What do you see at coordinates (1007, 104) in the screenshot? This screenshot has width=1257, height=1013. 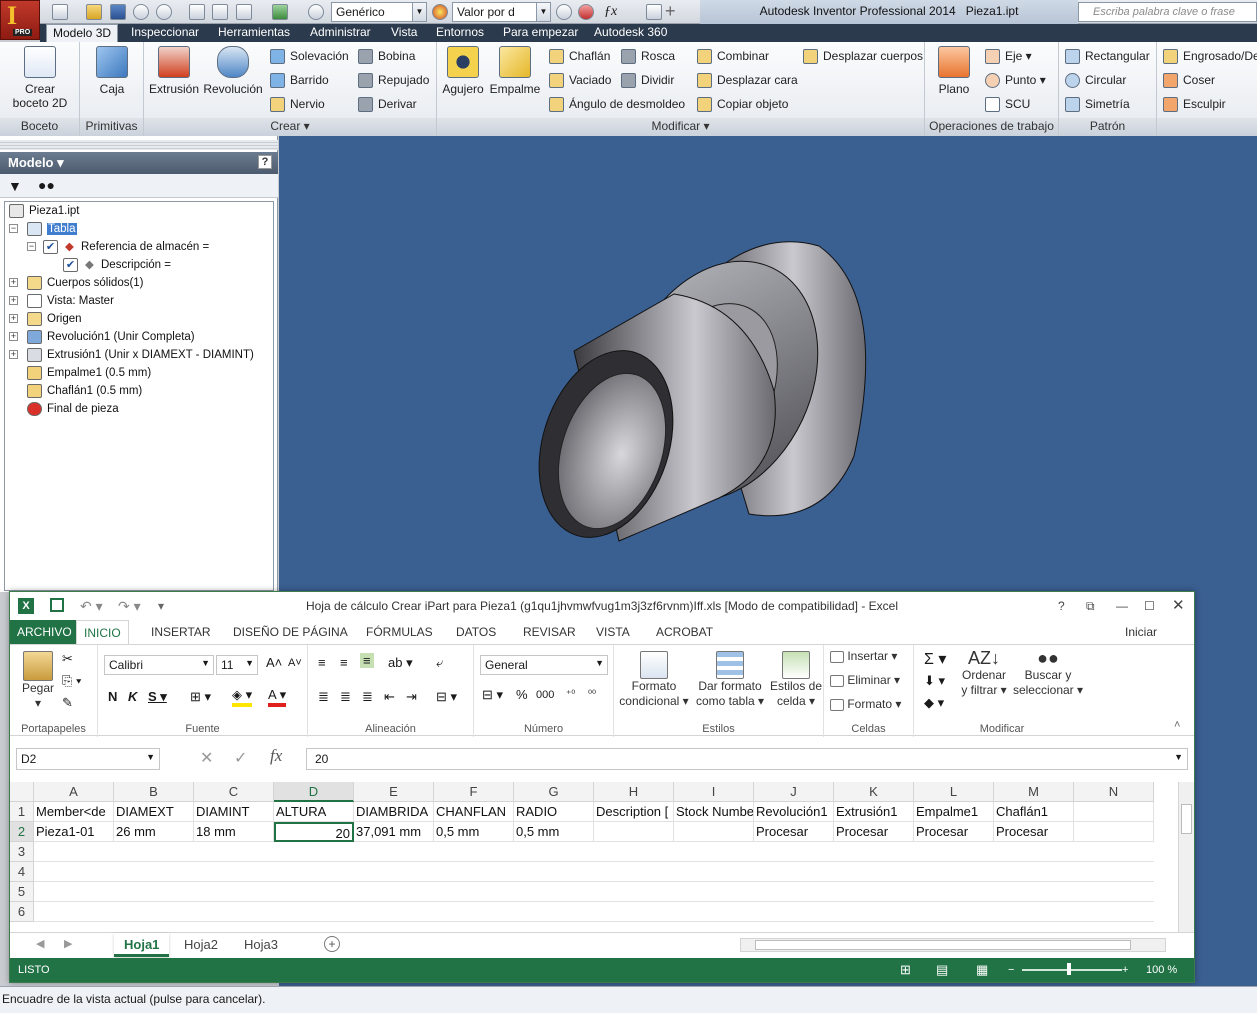 I see `ucs-button: SCU` at bounding box center [1007, 104].